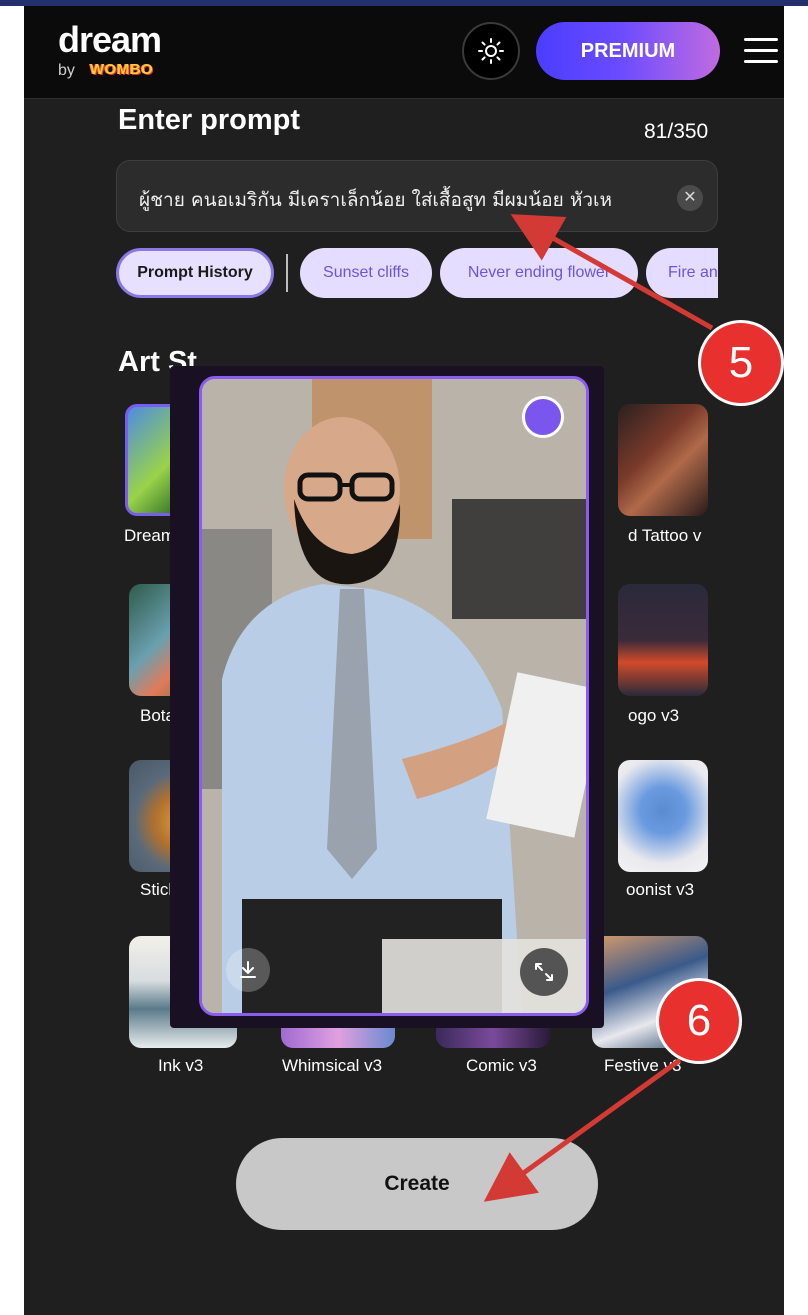 The width and height of the screenshot is (808, 1315). I want to click on download-glyph, so click(248, 969).